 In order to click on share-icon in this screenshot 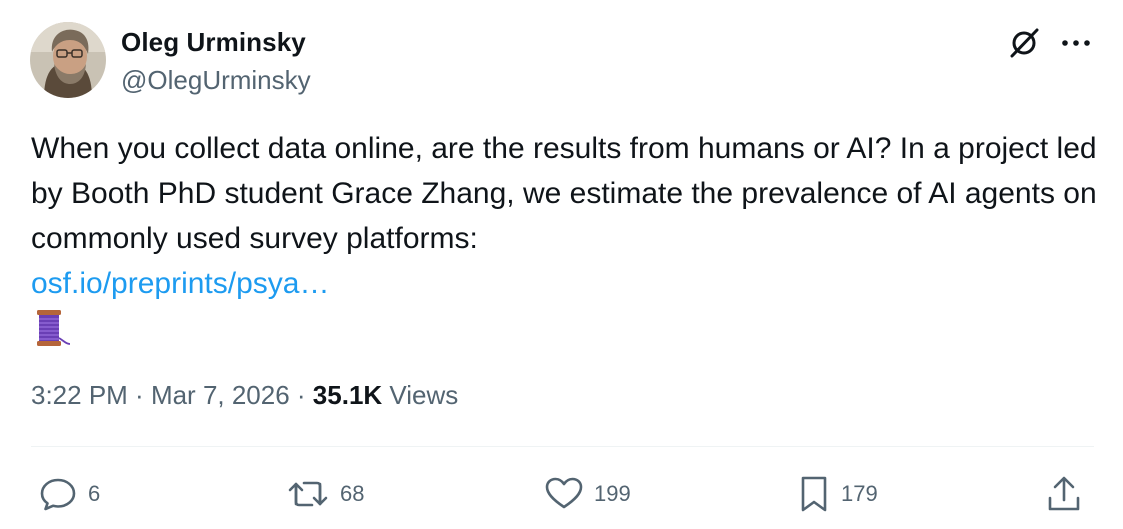, I will do `click(1064, 493)`.